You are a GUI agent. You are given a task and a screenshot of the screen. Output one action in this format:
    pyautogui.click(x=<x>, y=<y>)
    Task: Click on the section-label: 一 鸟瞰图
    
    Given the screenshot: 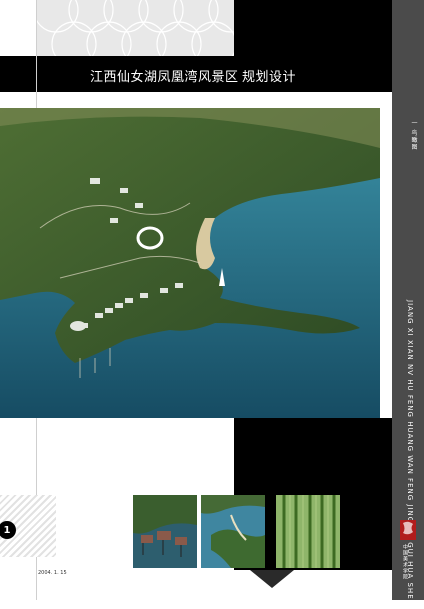 What is the action you would take?
    pyautogui.click(x=413, y=135)
    